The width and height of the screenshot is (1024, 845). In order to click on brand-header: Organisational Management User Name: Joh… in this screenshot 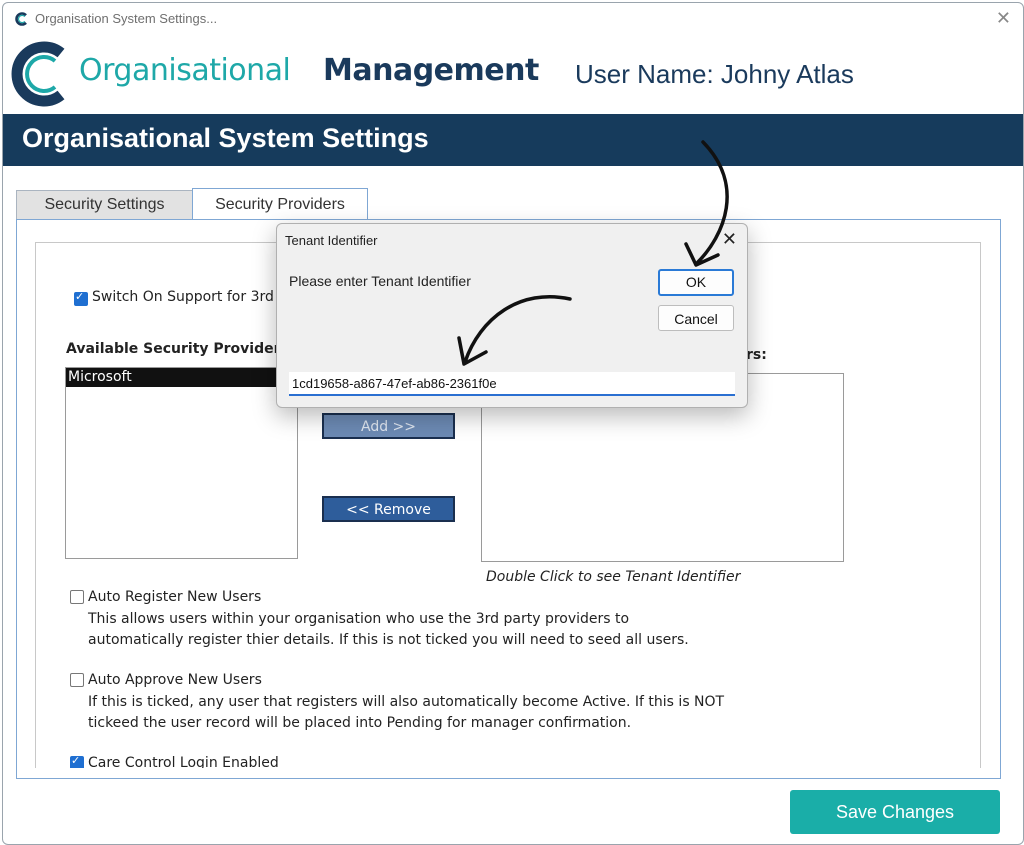, I will do `click(514, 75)`.